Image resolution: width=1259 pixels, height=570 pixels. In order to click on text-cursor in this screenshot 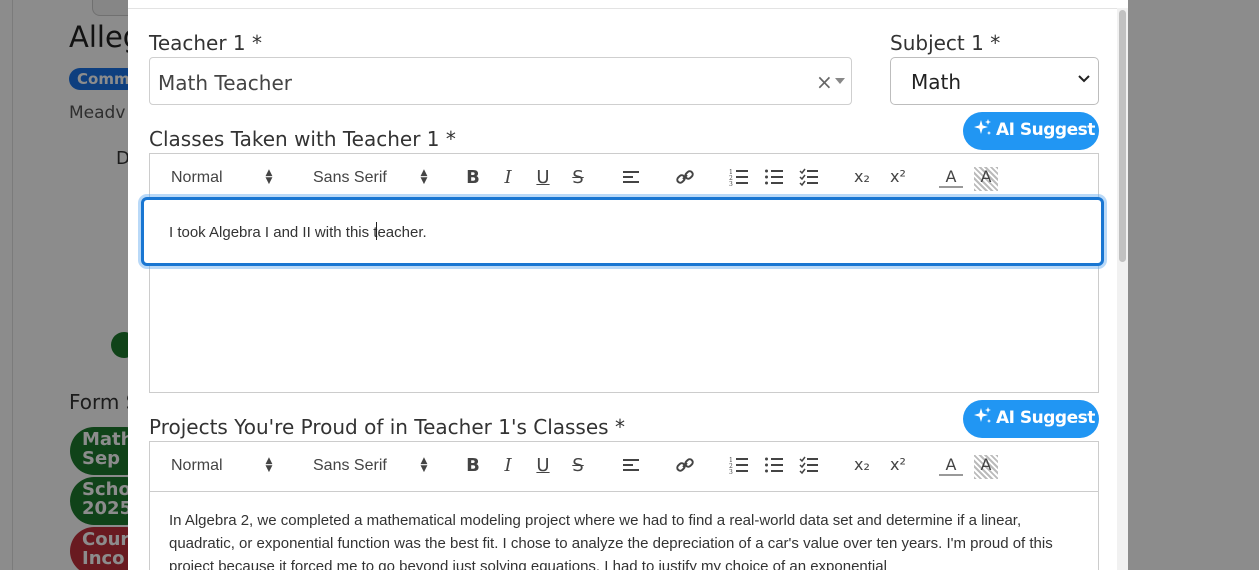, I will do `click(376, 231)`.